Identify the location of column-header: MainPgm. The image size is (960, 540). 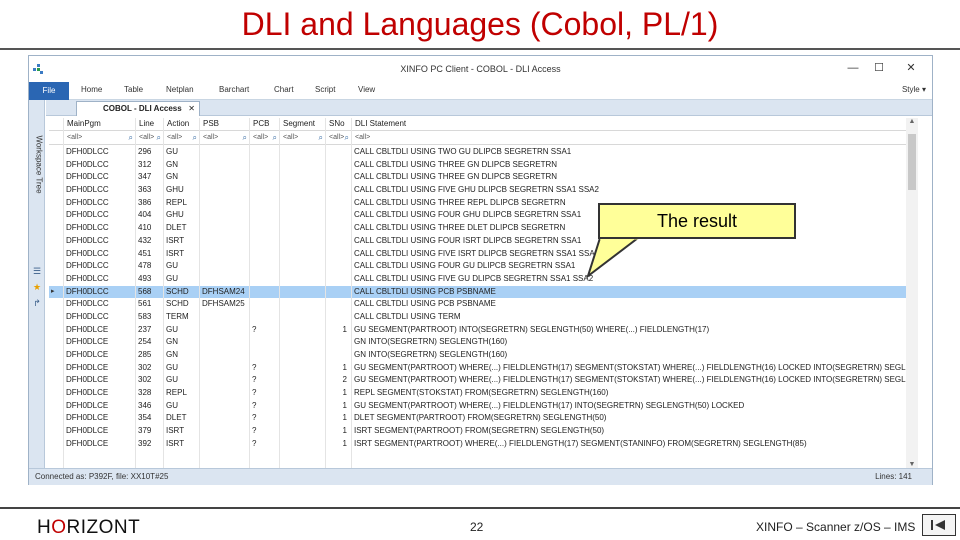
(99, 124).